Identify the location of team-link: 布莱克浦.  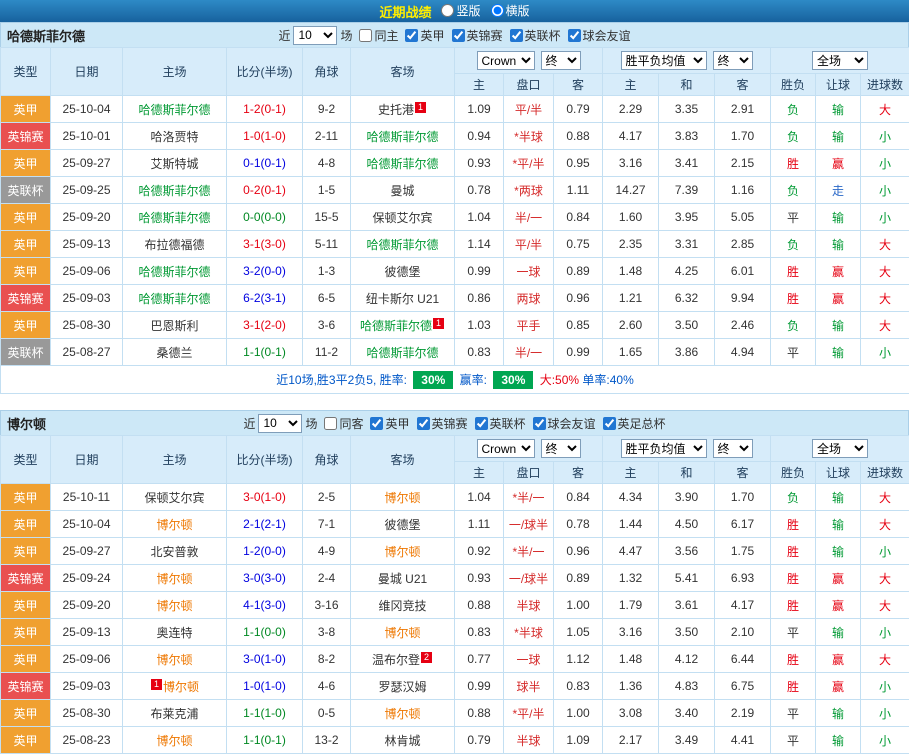
(174, 714).